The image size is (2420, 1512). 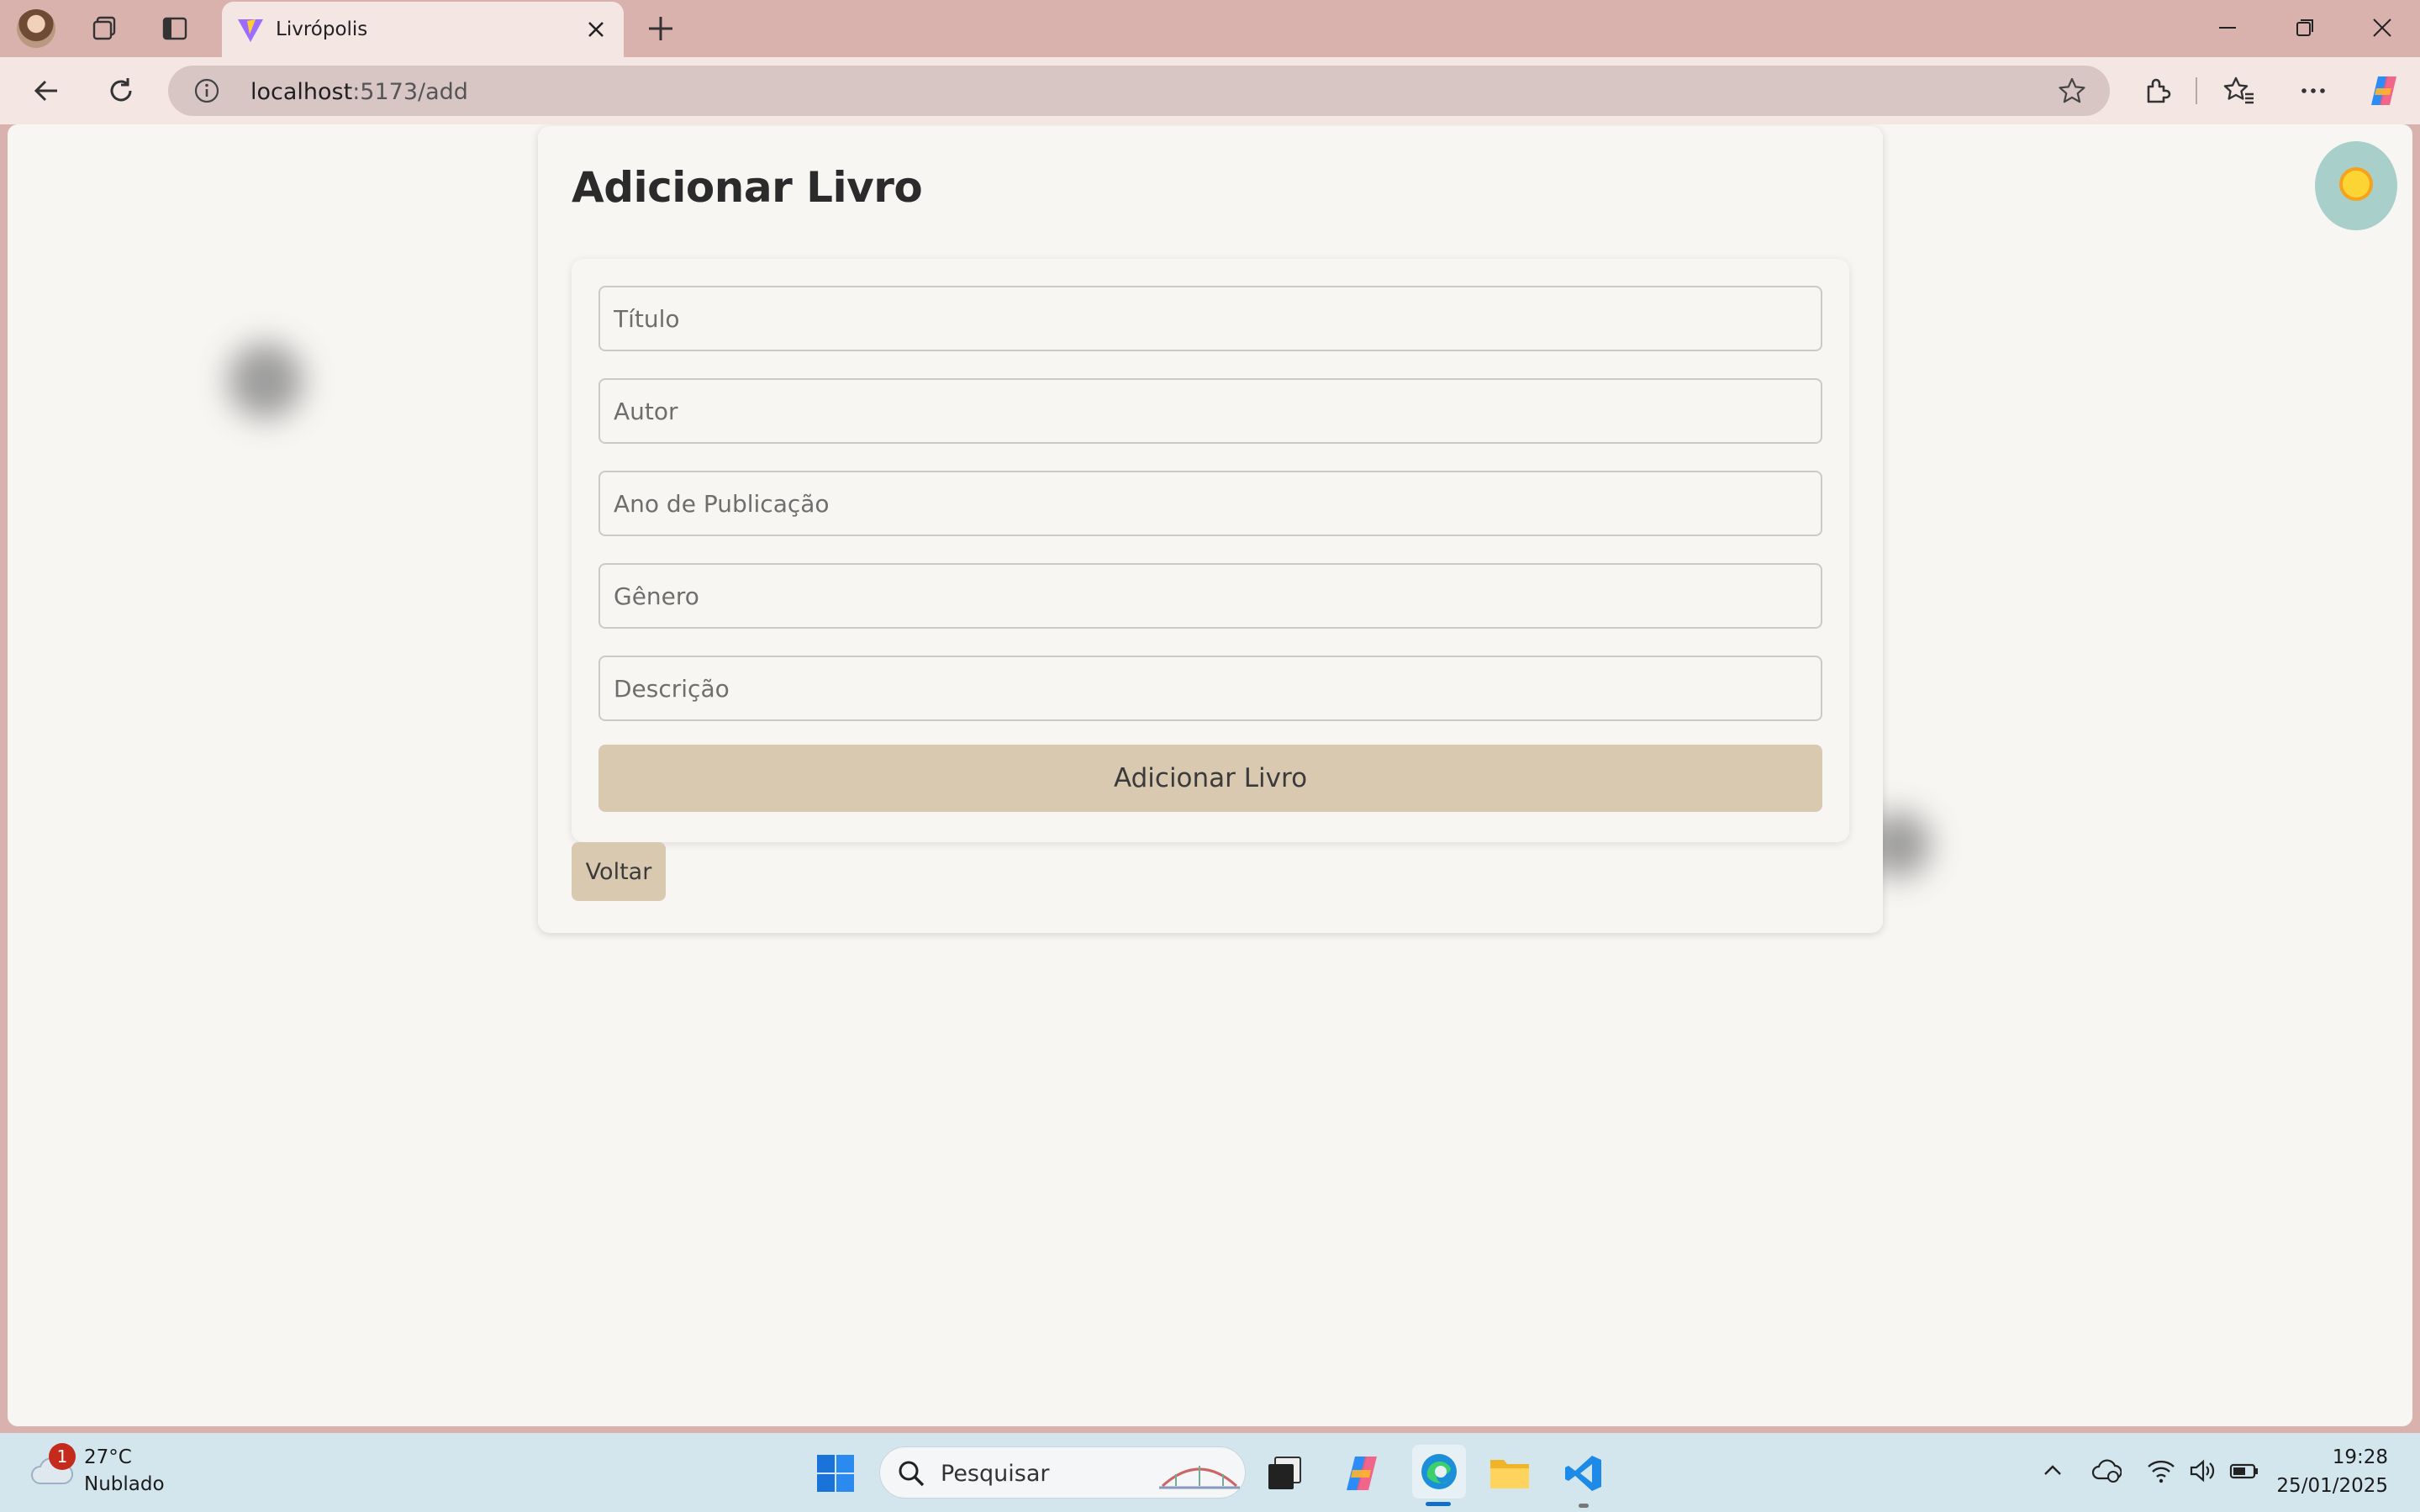 What do you see at coordinates (1210, 688) in the screenshot?
I see `description-input` at bounding box center [1210, 688].